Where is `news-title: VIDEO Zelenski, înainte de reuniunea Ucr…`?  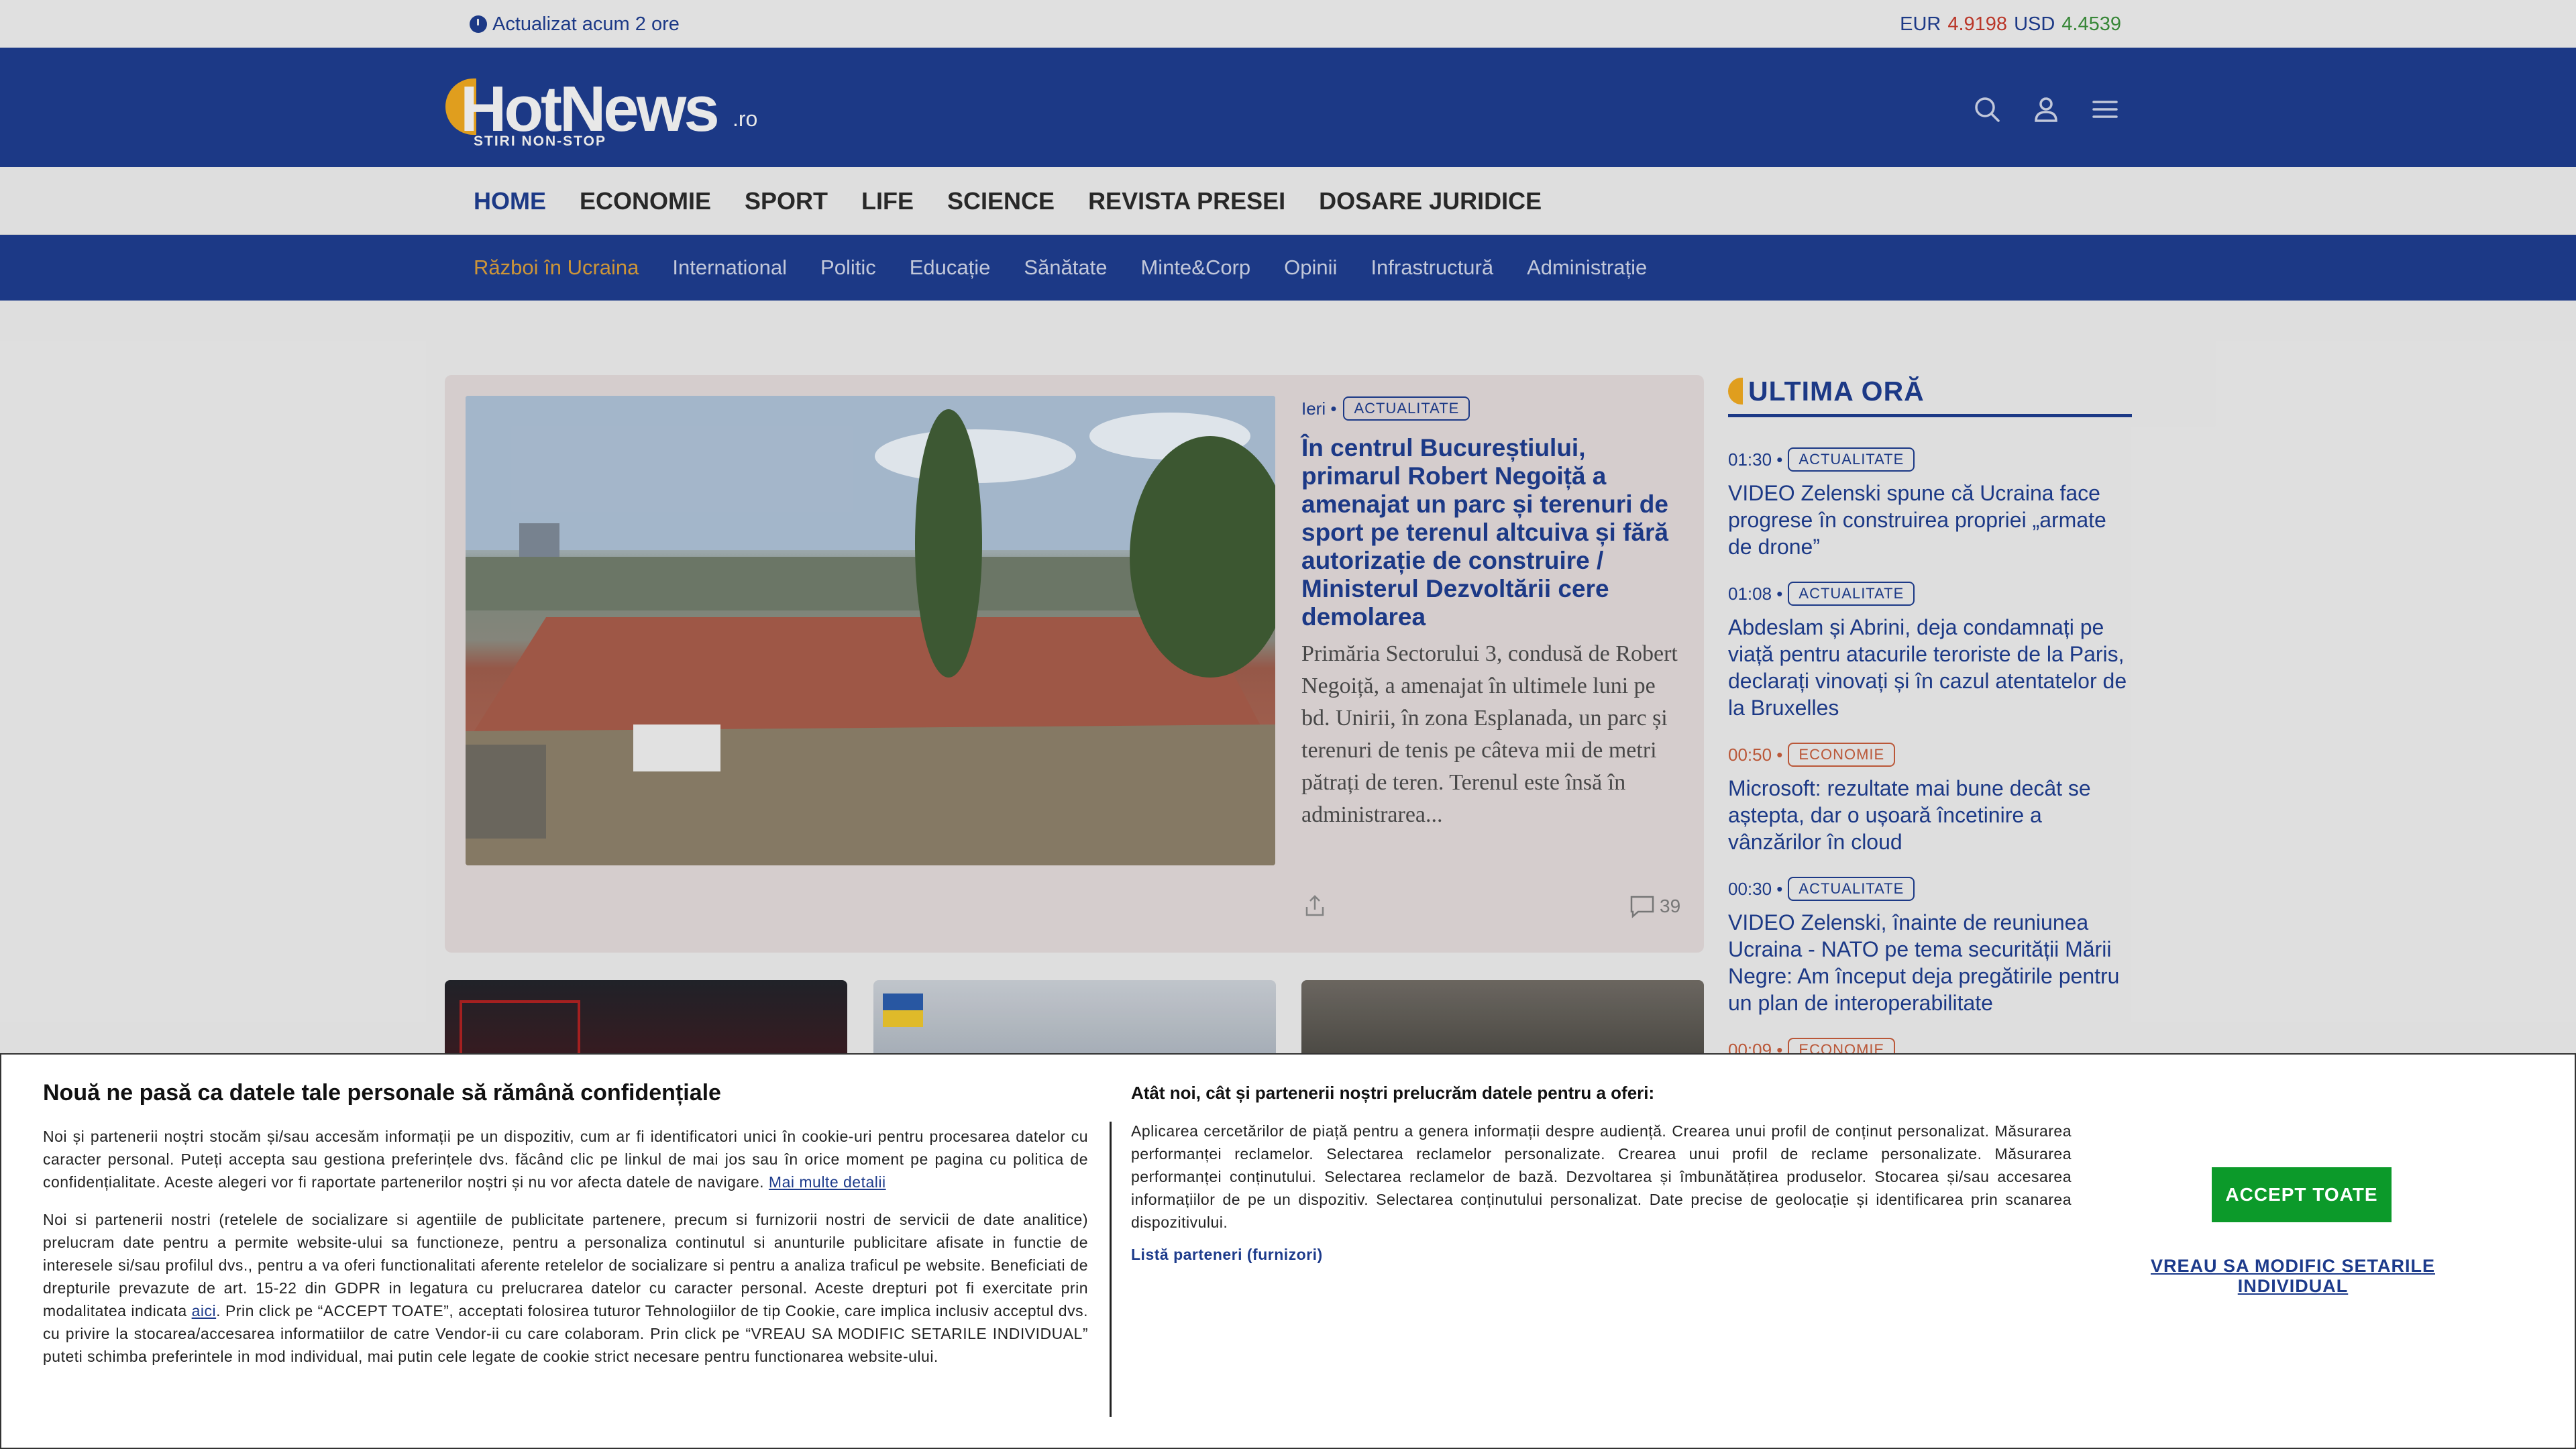 news-title: VIDEO Zelenski, înainte de reuniunea Ucr… is located at coordinates (1930, 962).